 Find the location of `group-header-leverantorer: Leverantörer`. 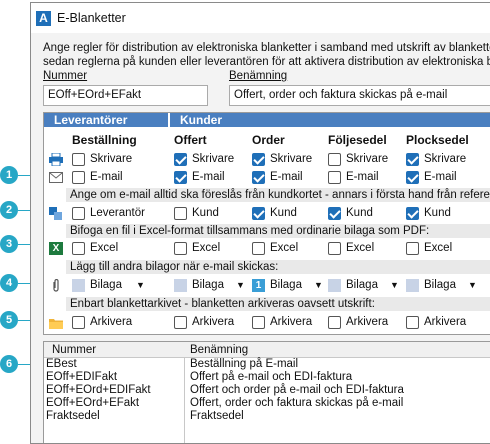

group-header-leverantorer: Leverantörer is located at coordinates (106, 120).